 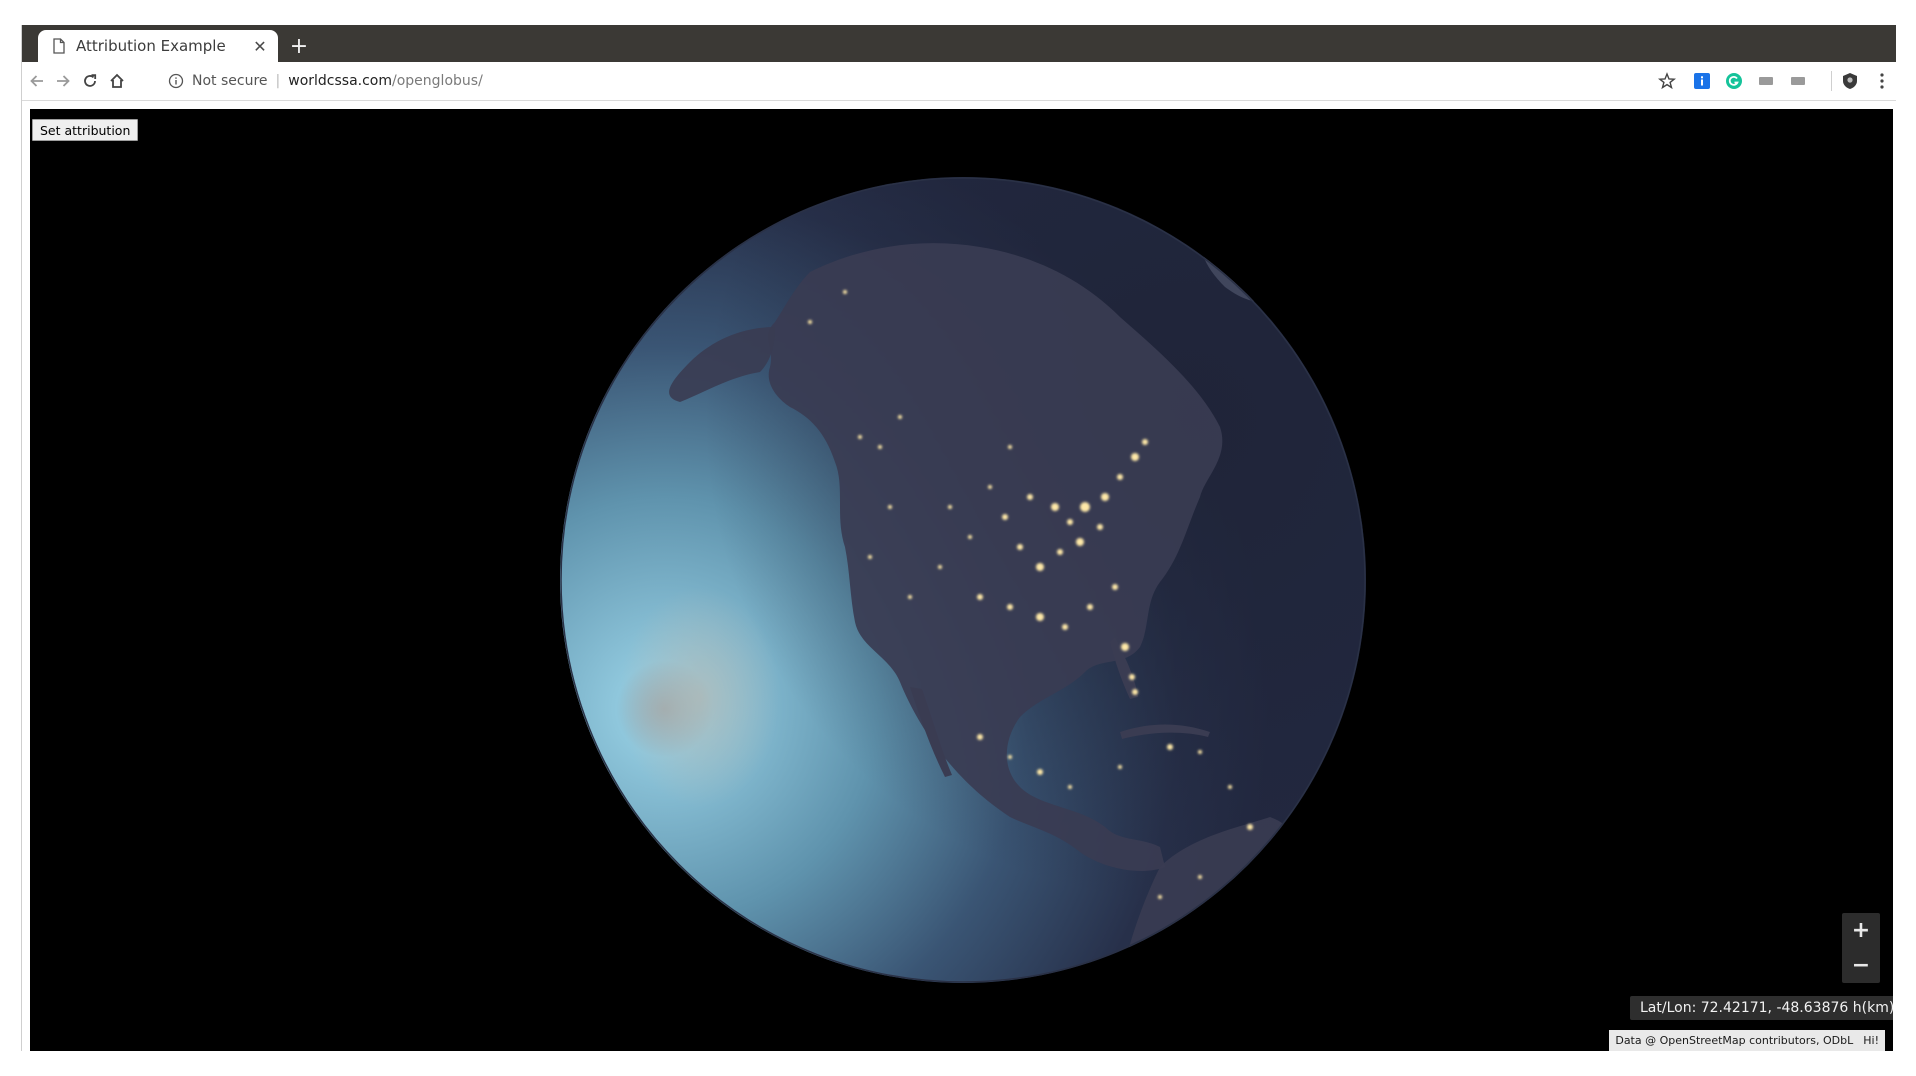 What do you see at coordinates (151, 46) in the screenshot?
I see `tab-title: Attribution Example` at bounding box center [151, 46].